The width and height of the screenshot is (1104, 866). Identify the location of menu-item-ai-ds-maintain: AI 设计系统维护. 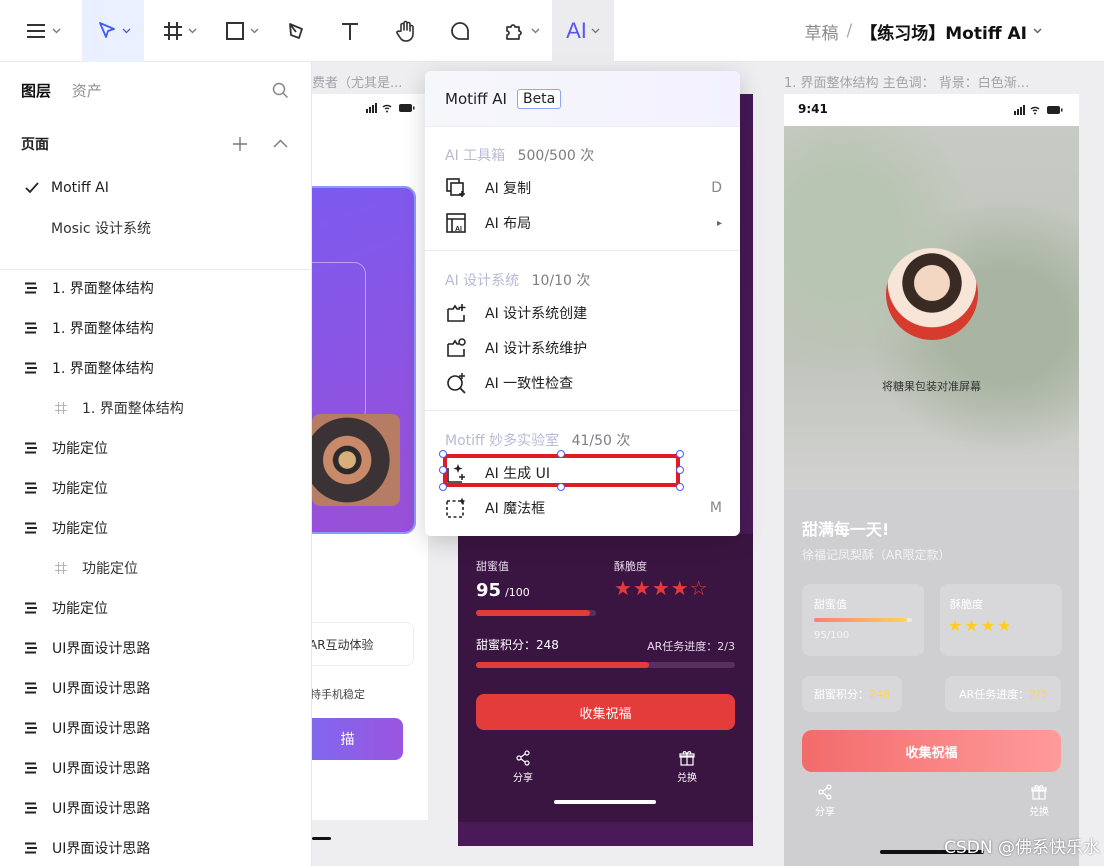
(583, 348).